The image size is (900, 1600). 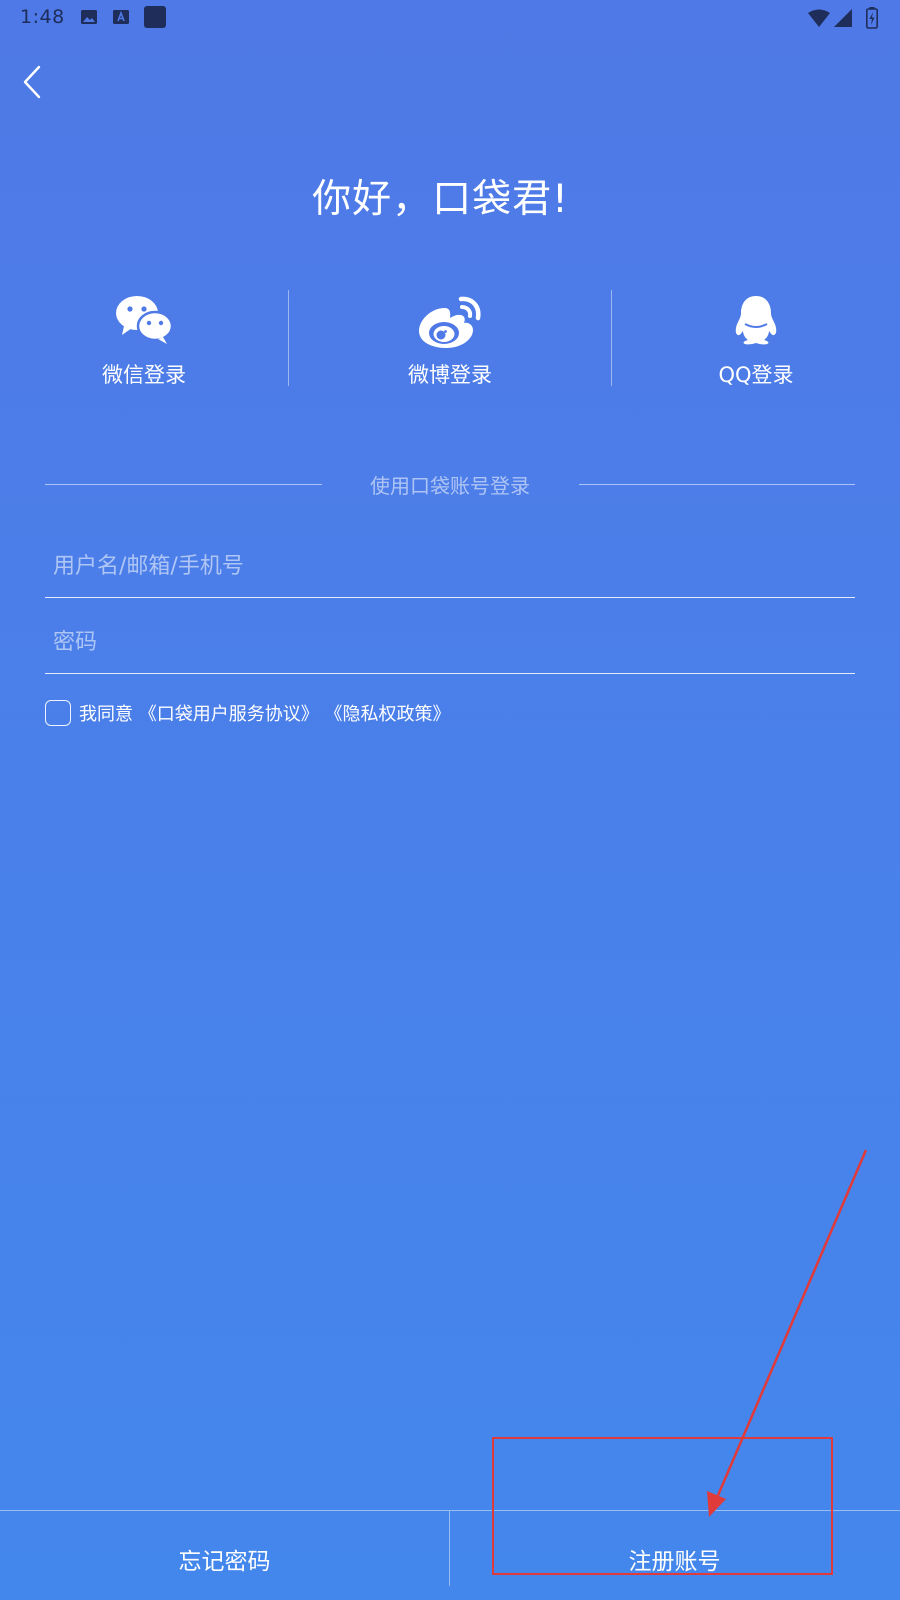 I want to click on wechat-login-button: 微信登录, so click(x=144, y=340).